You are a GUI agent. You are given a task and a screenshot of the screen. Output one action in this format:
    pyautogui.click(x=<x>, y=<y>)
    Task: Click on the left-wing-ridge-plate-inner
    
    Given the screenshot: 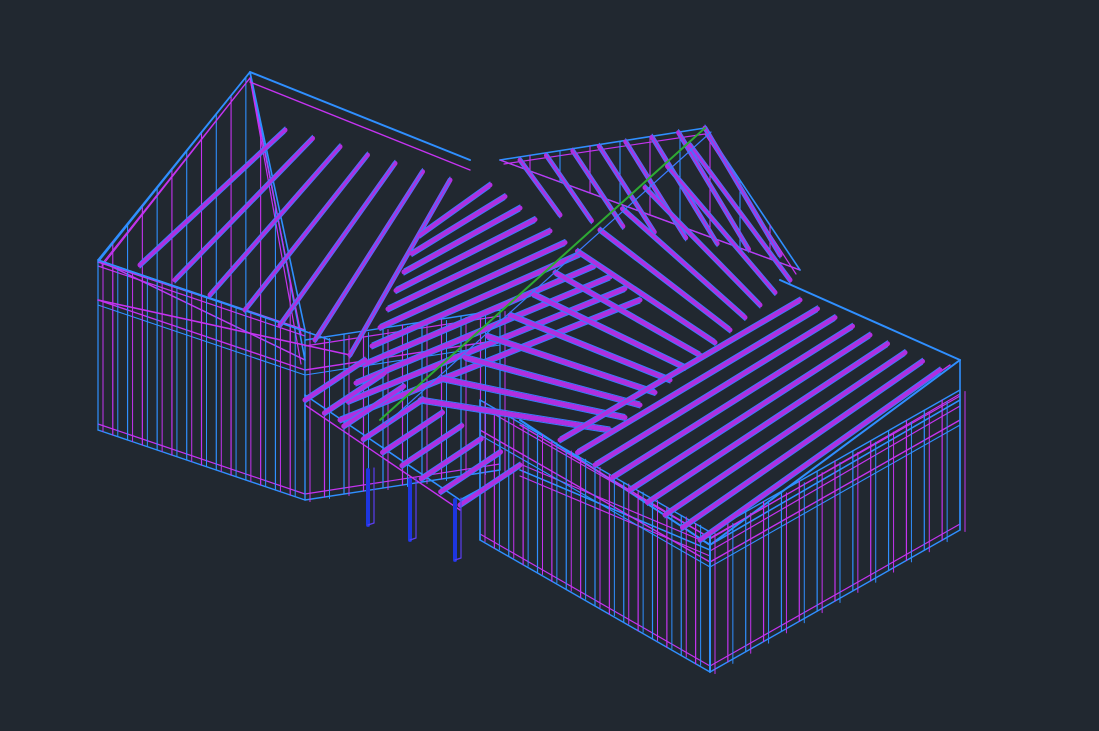 What is the action you would take?
    pyautogui.click(x=360, y=126)
    